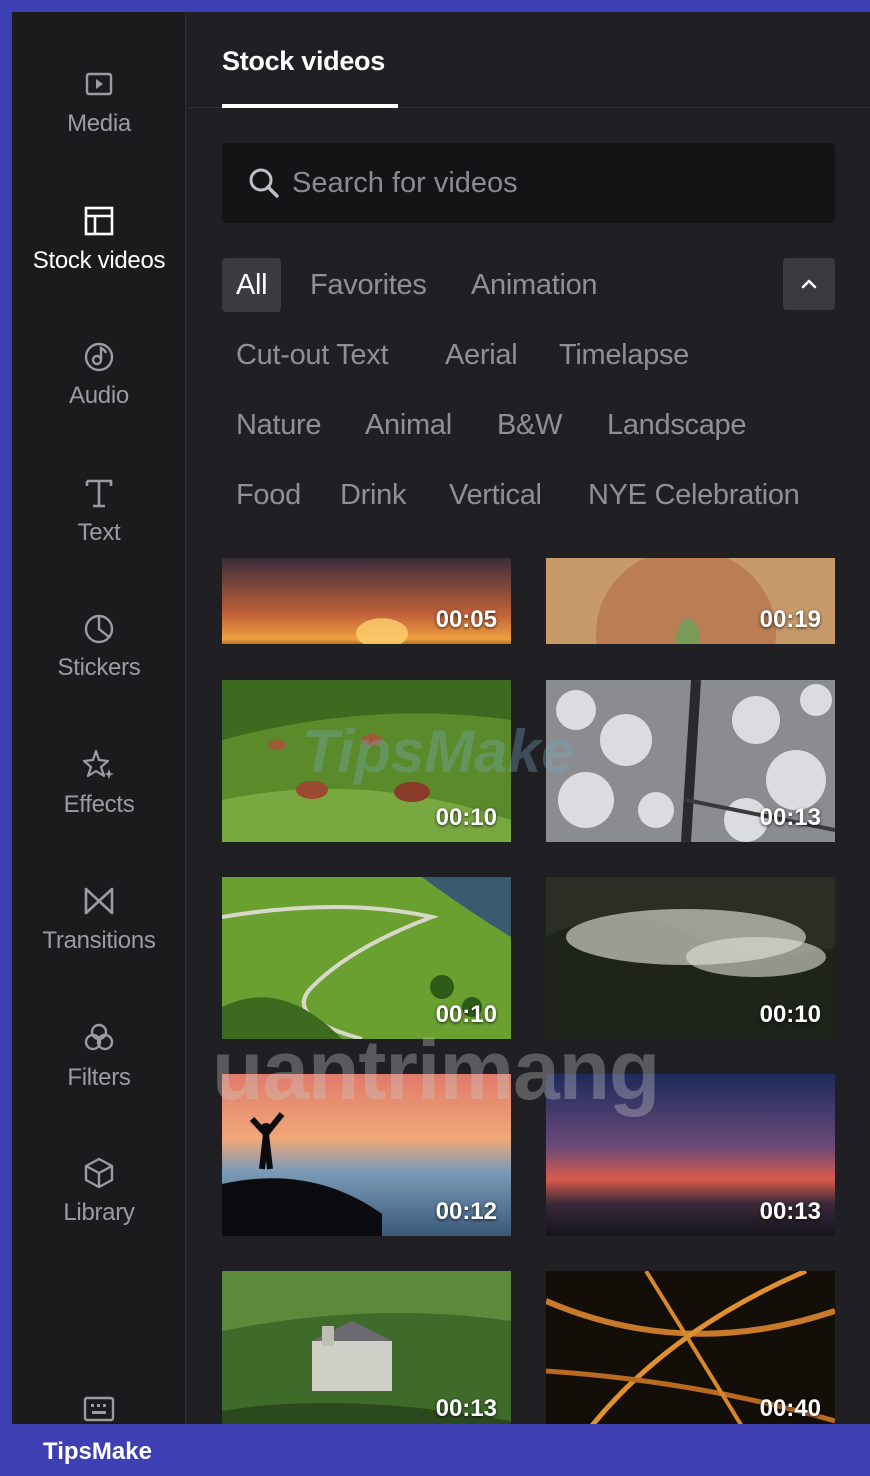 Image resolution: width=870 pixels, height=1476 pixels. Describe the element at coordinates (529, 425) in the screenshot. I see `category-chip-bw: B&W` at that location.